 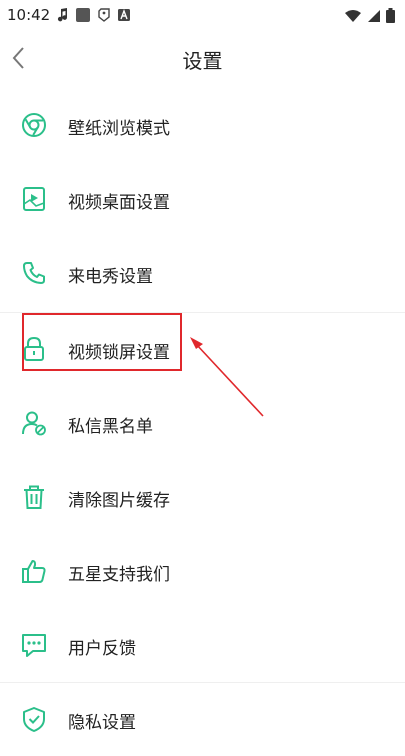 What do you see at coordinates (374, 15) in the screenshot?
I see `signal-icon` at bounding box center [374, 15].